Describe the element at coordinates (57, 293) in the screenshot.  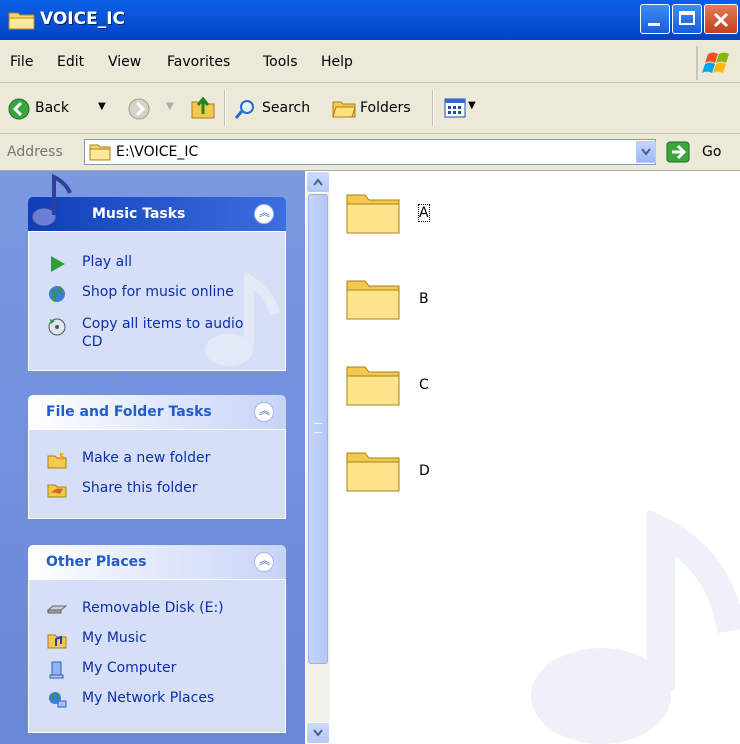
I see `globe-icon` at that location.